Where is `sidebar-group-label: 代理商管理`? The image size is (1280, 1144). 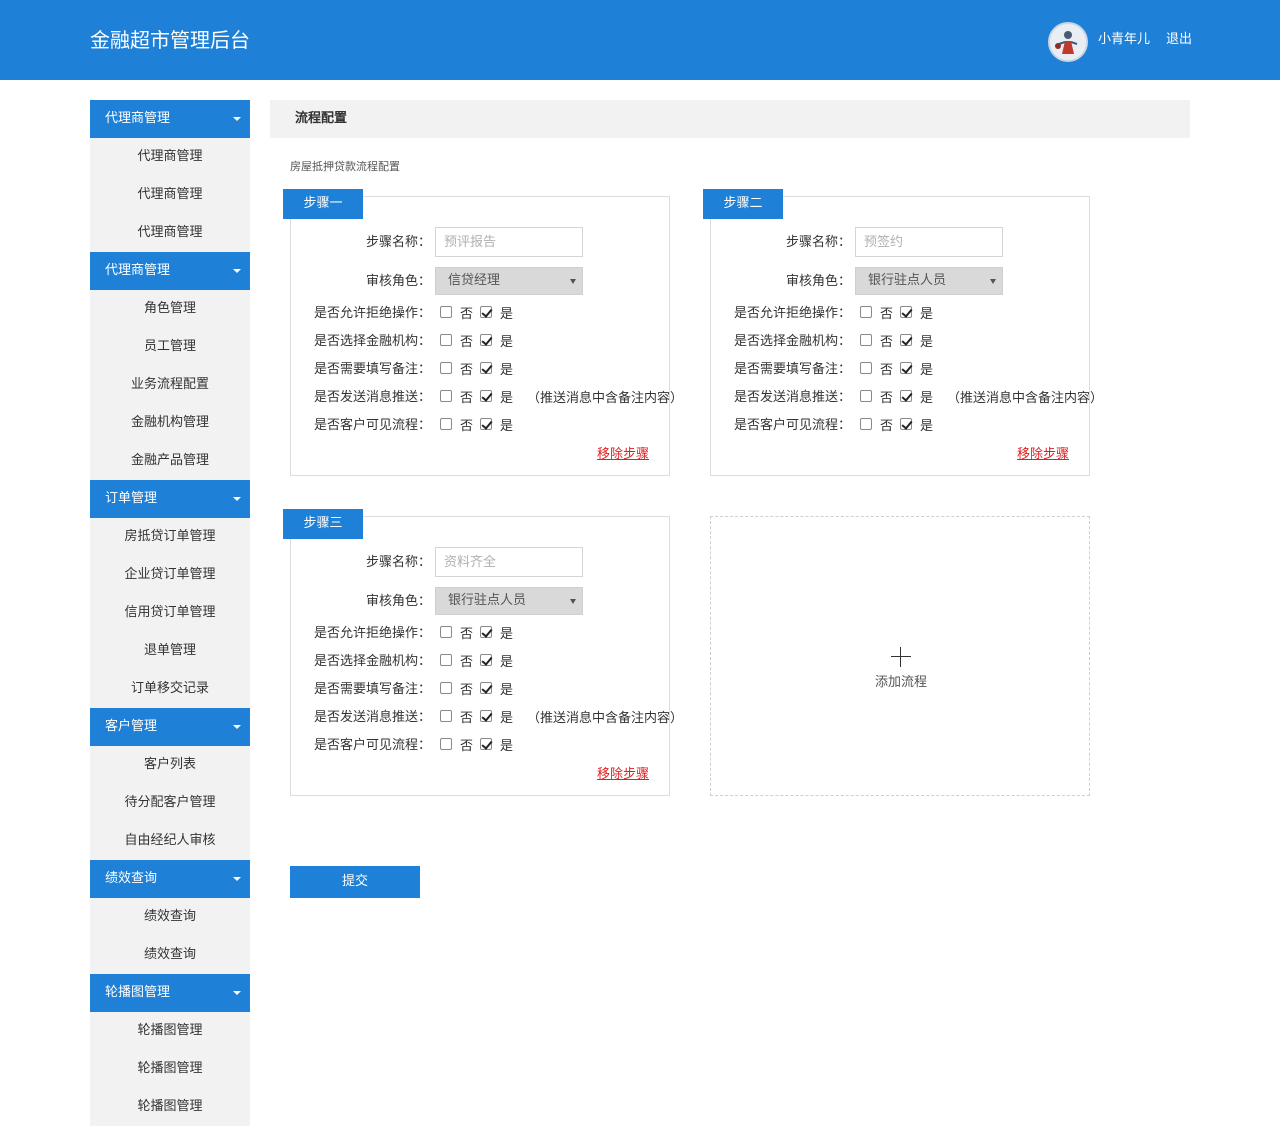 sidebar-group-label: 代理商管理 is located at coordinates (138, 270).